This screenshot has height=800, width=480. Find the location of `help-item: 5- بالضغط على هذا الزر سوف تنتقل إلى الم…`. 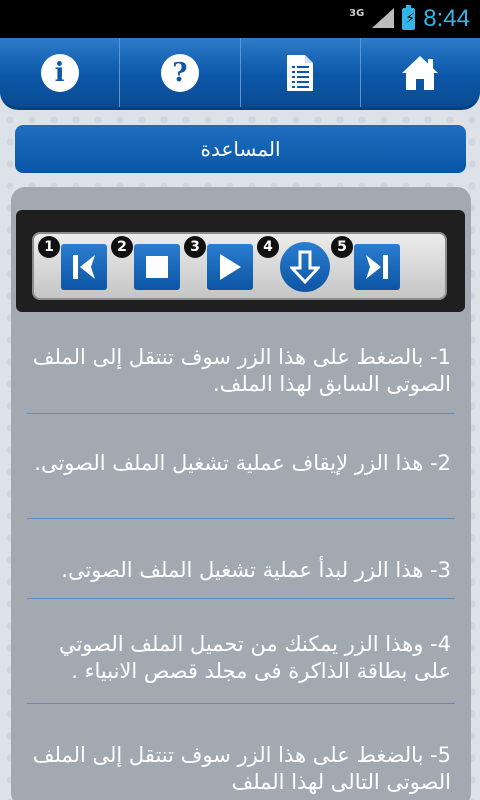

help-item: 5- بالضغط على هذا الزر سوف تنتقل إلى الم… is located at coordinates (241, 768).